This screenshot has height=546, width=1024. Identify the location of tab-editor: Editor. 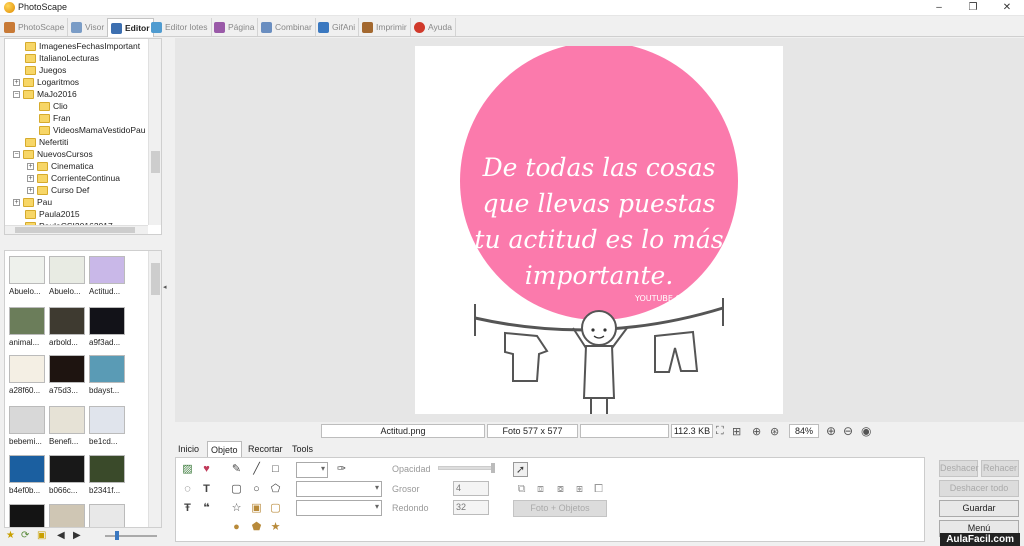
(130, 27).